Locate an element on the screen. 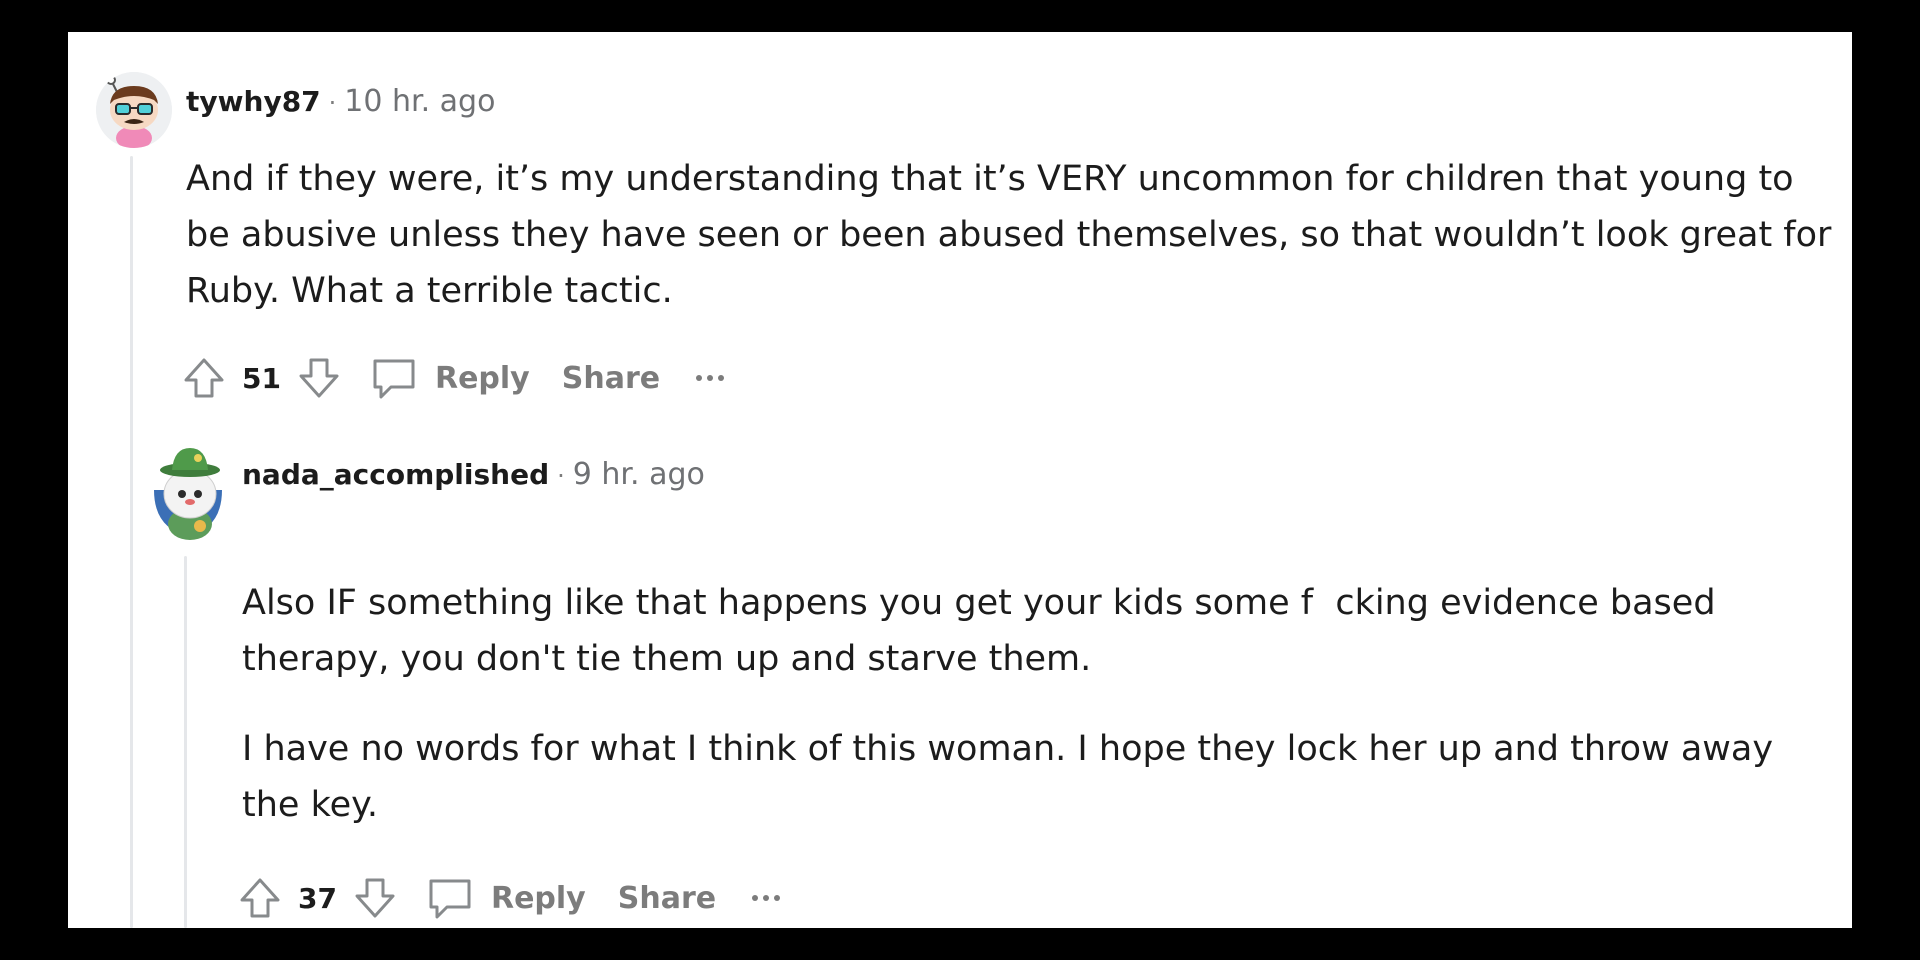 Image resolution: width=1920 pixels, height=960 pixels. comment-actions: 51 Reply Share is located at coordinates (452, 378).